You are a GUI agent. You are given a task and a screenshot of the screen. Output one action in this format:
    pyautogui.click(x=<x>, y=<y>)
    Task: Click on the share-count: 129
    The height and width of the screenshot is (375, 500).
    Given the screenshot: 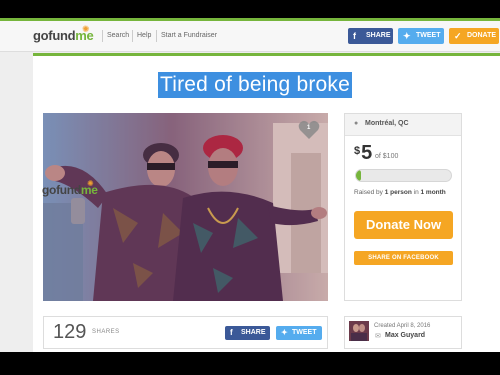 What is the action you would take?
    pyautogui.click(x=70, y=332)
    